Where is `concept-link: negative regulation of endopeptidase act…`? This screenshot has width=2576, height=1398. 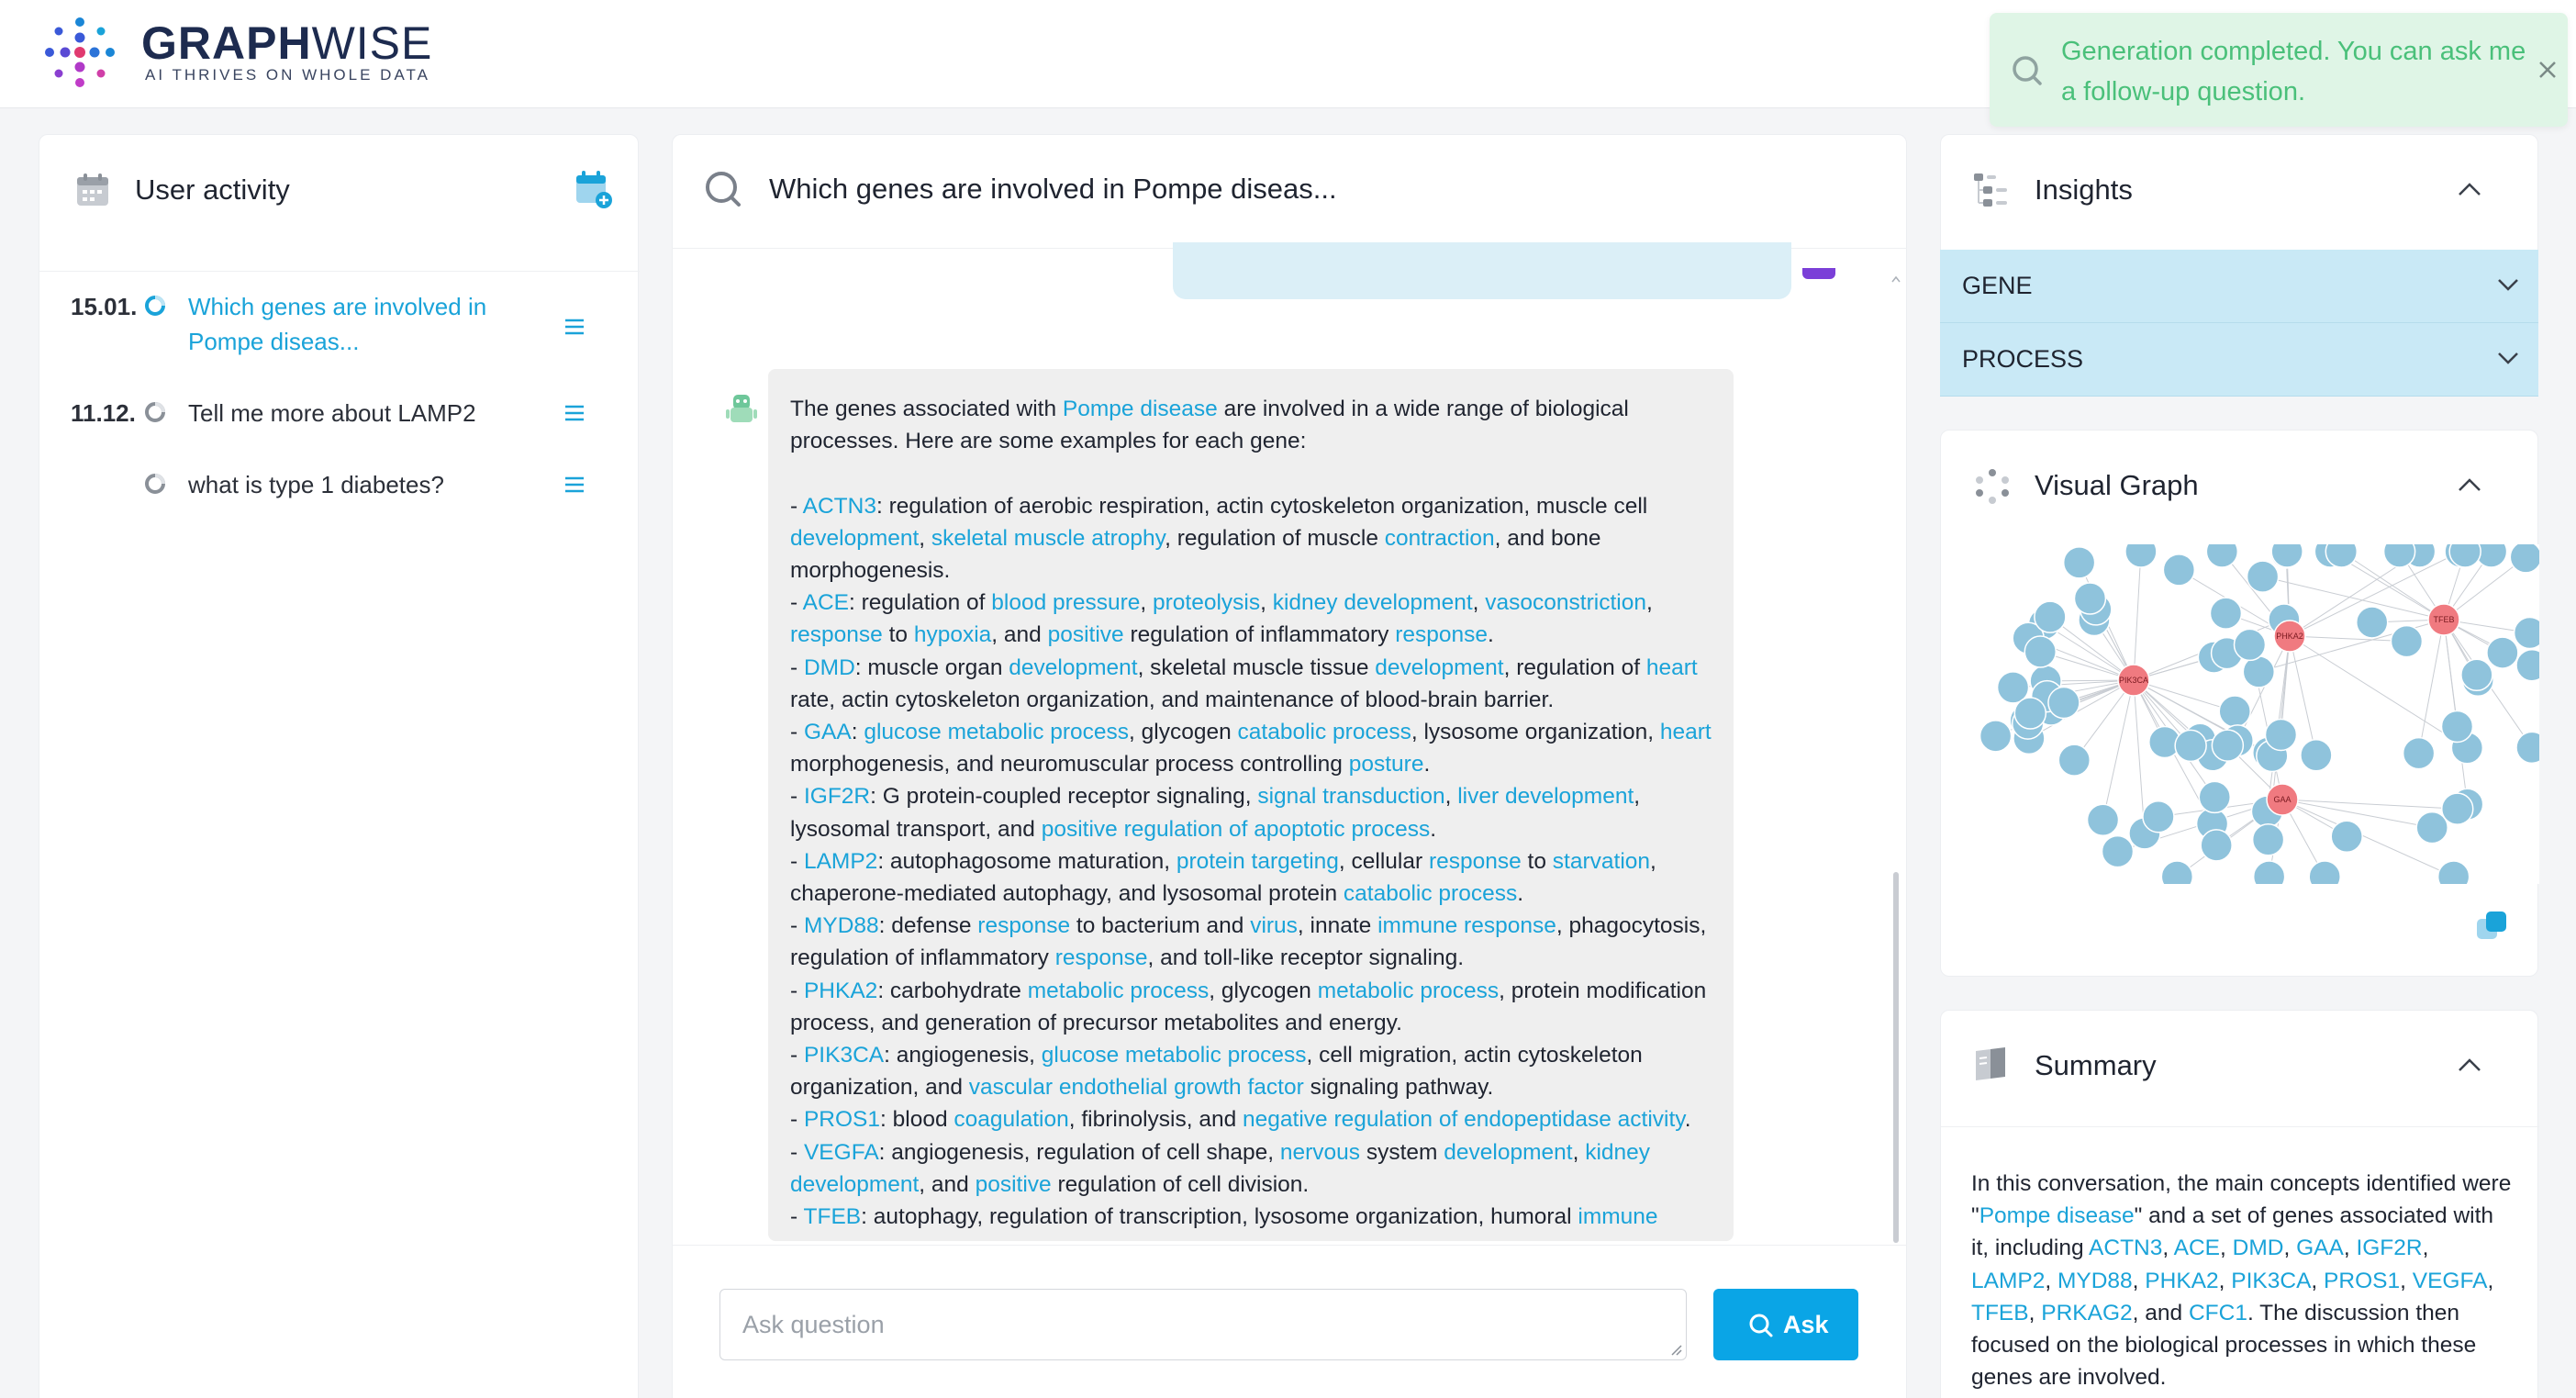
concept-link: negative regulation of endopeptidase act… is located at coordinates (1464, 1120).